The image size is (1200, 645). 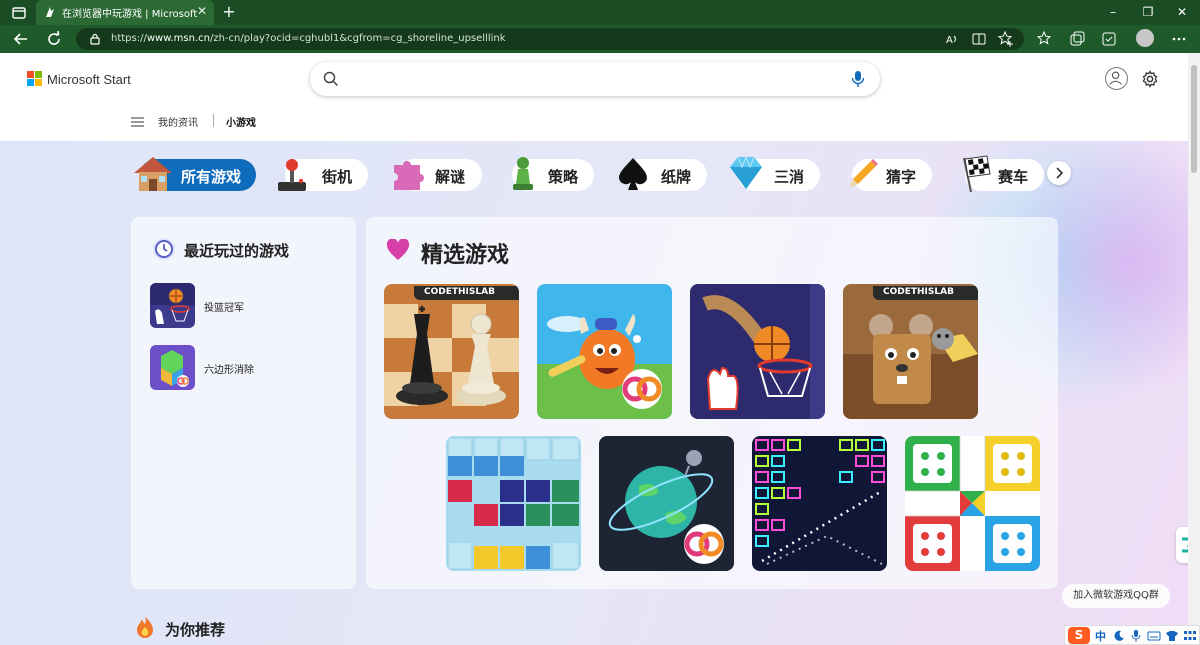 I want to click on hexagon-game-thumbnail, so click(x=172, y=367).